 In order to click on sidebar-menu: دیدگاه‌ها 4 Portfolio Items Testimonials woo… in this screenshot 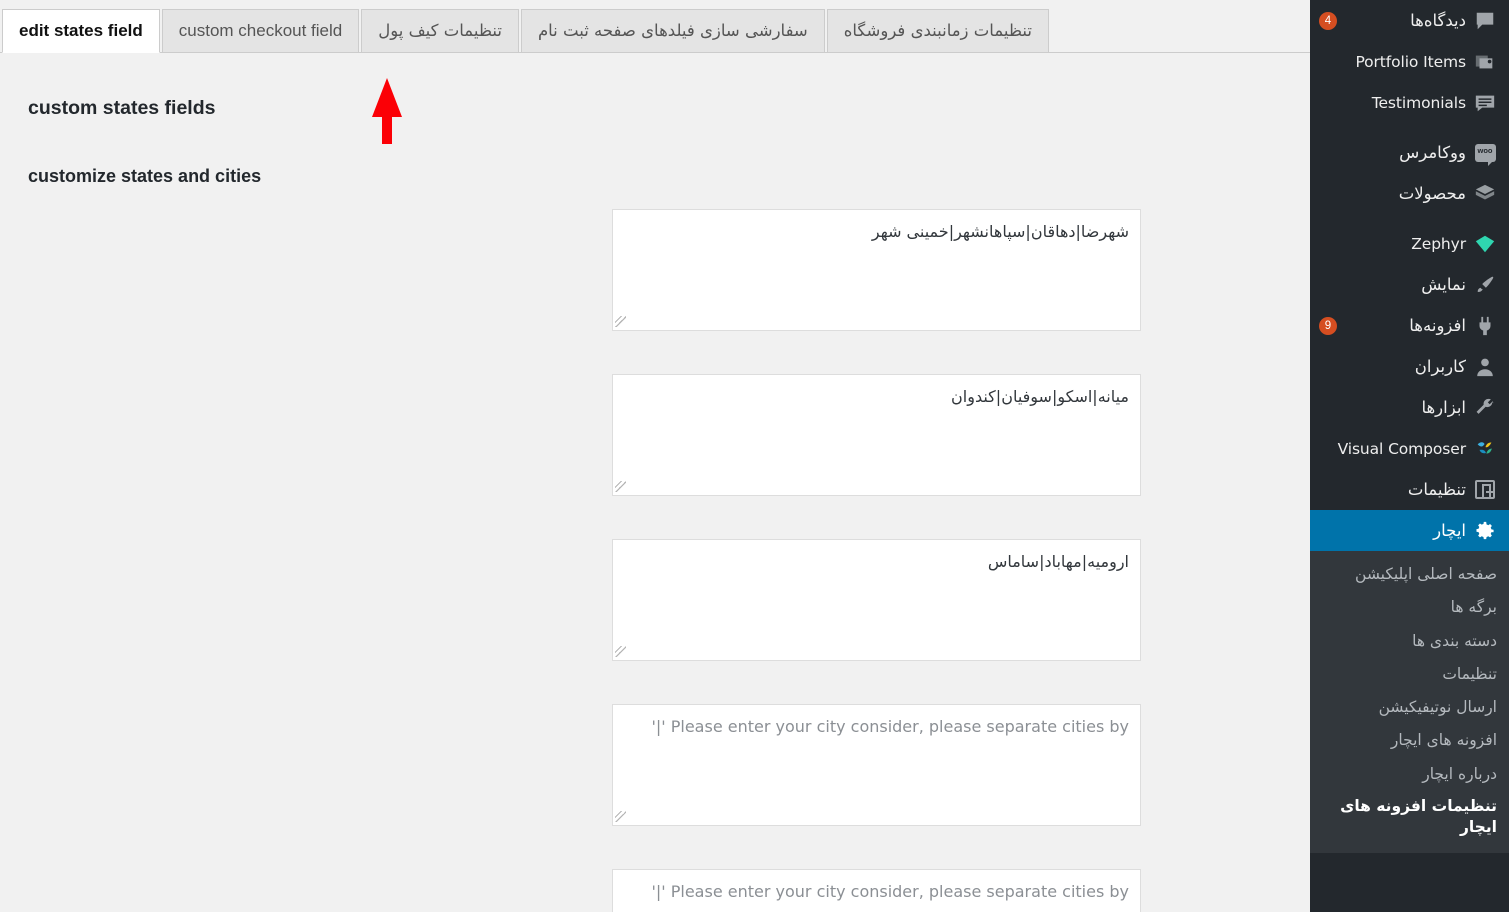, I will do `click(1409, 275)`.